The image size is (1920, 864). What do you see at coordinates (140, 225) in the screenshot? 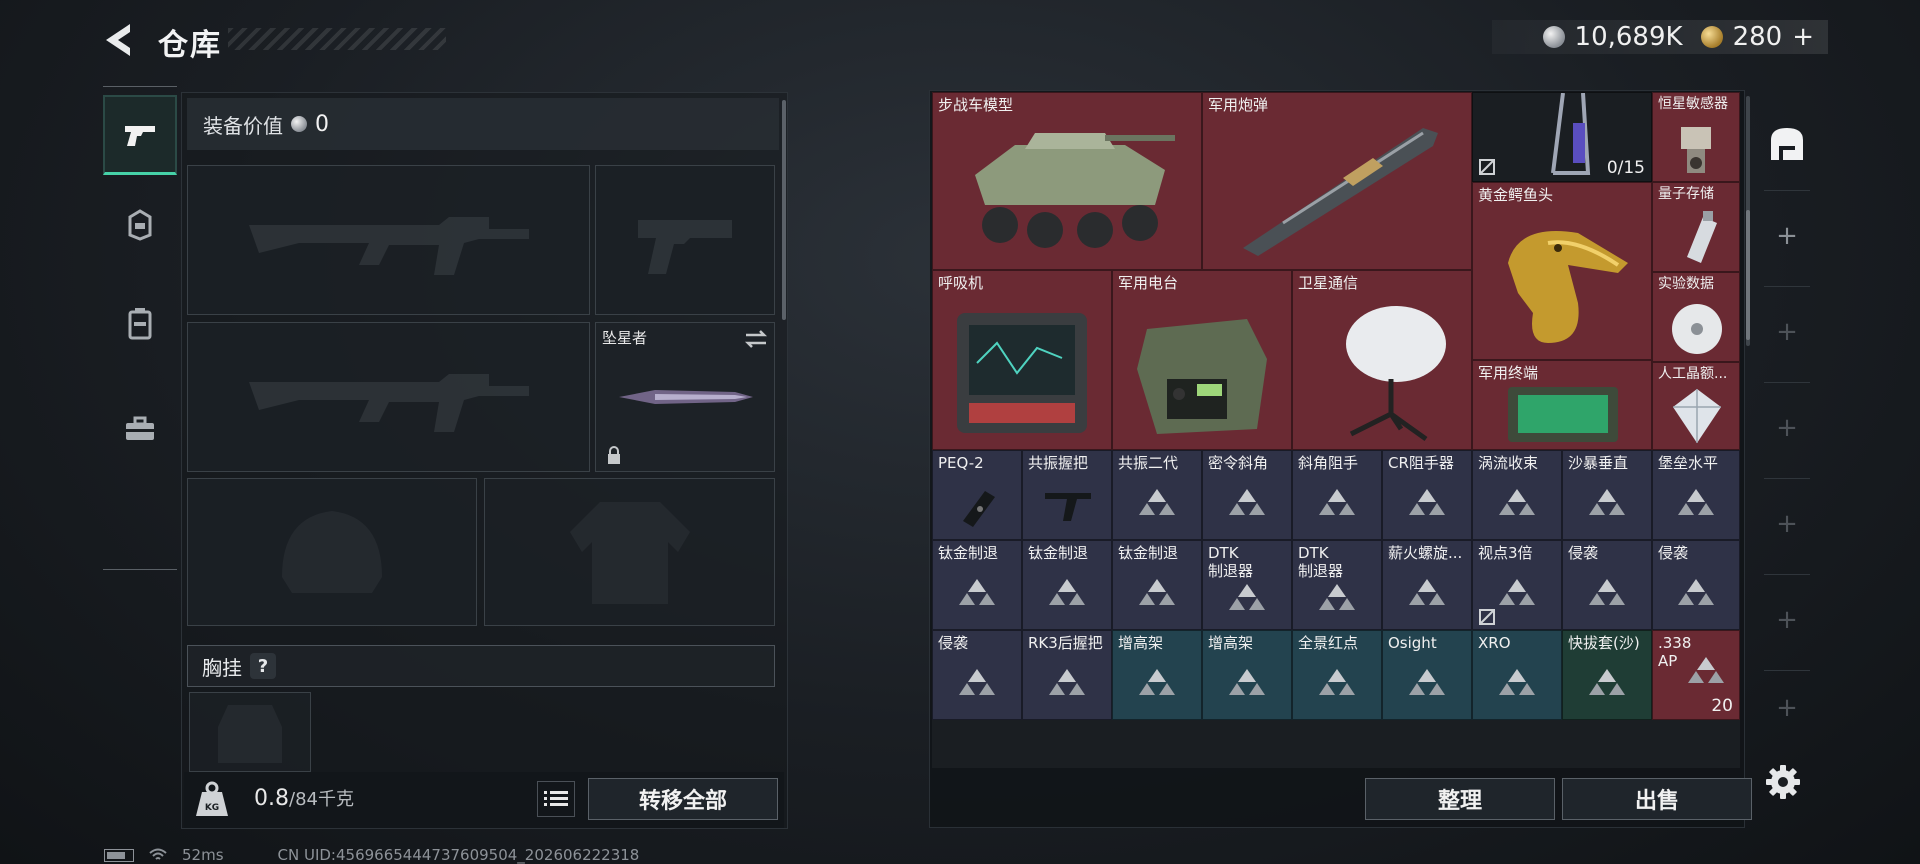
I see `rail-helmet` at bounding box center [140, 225].